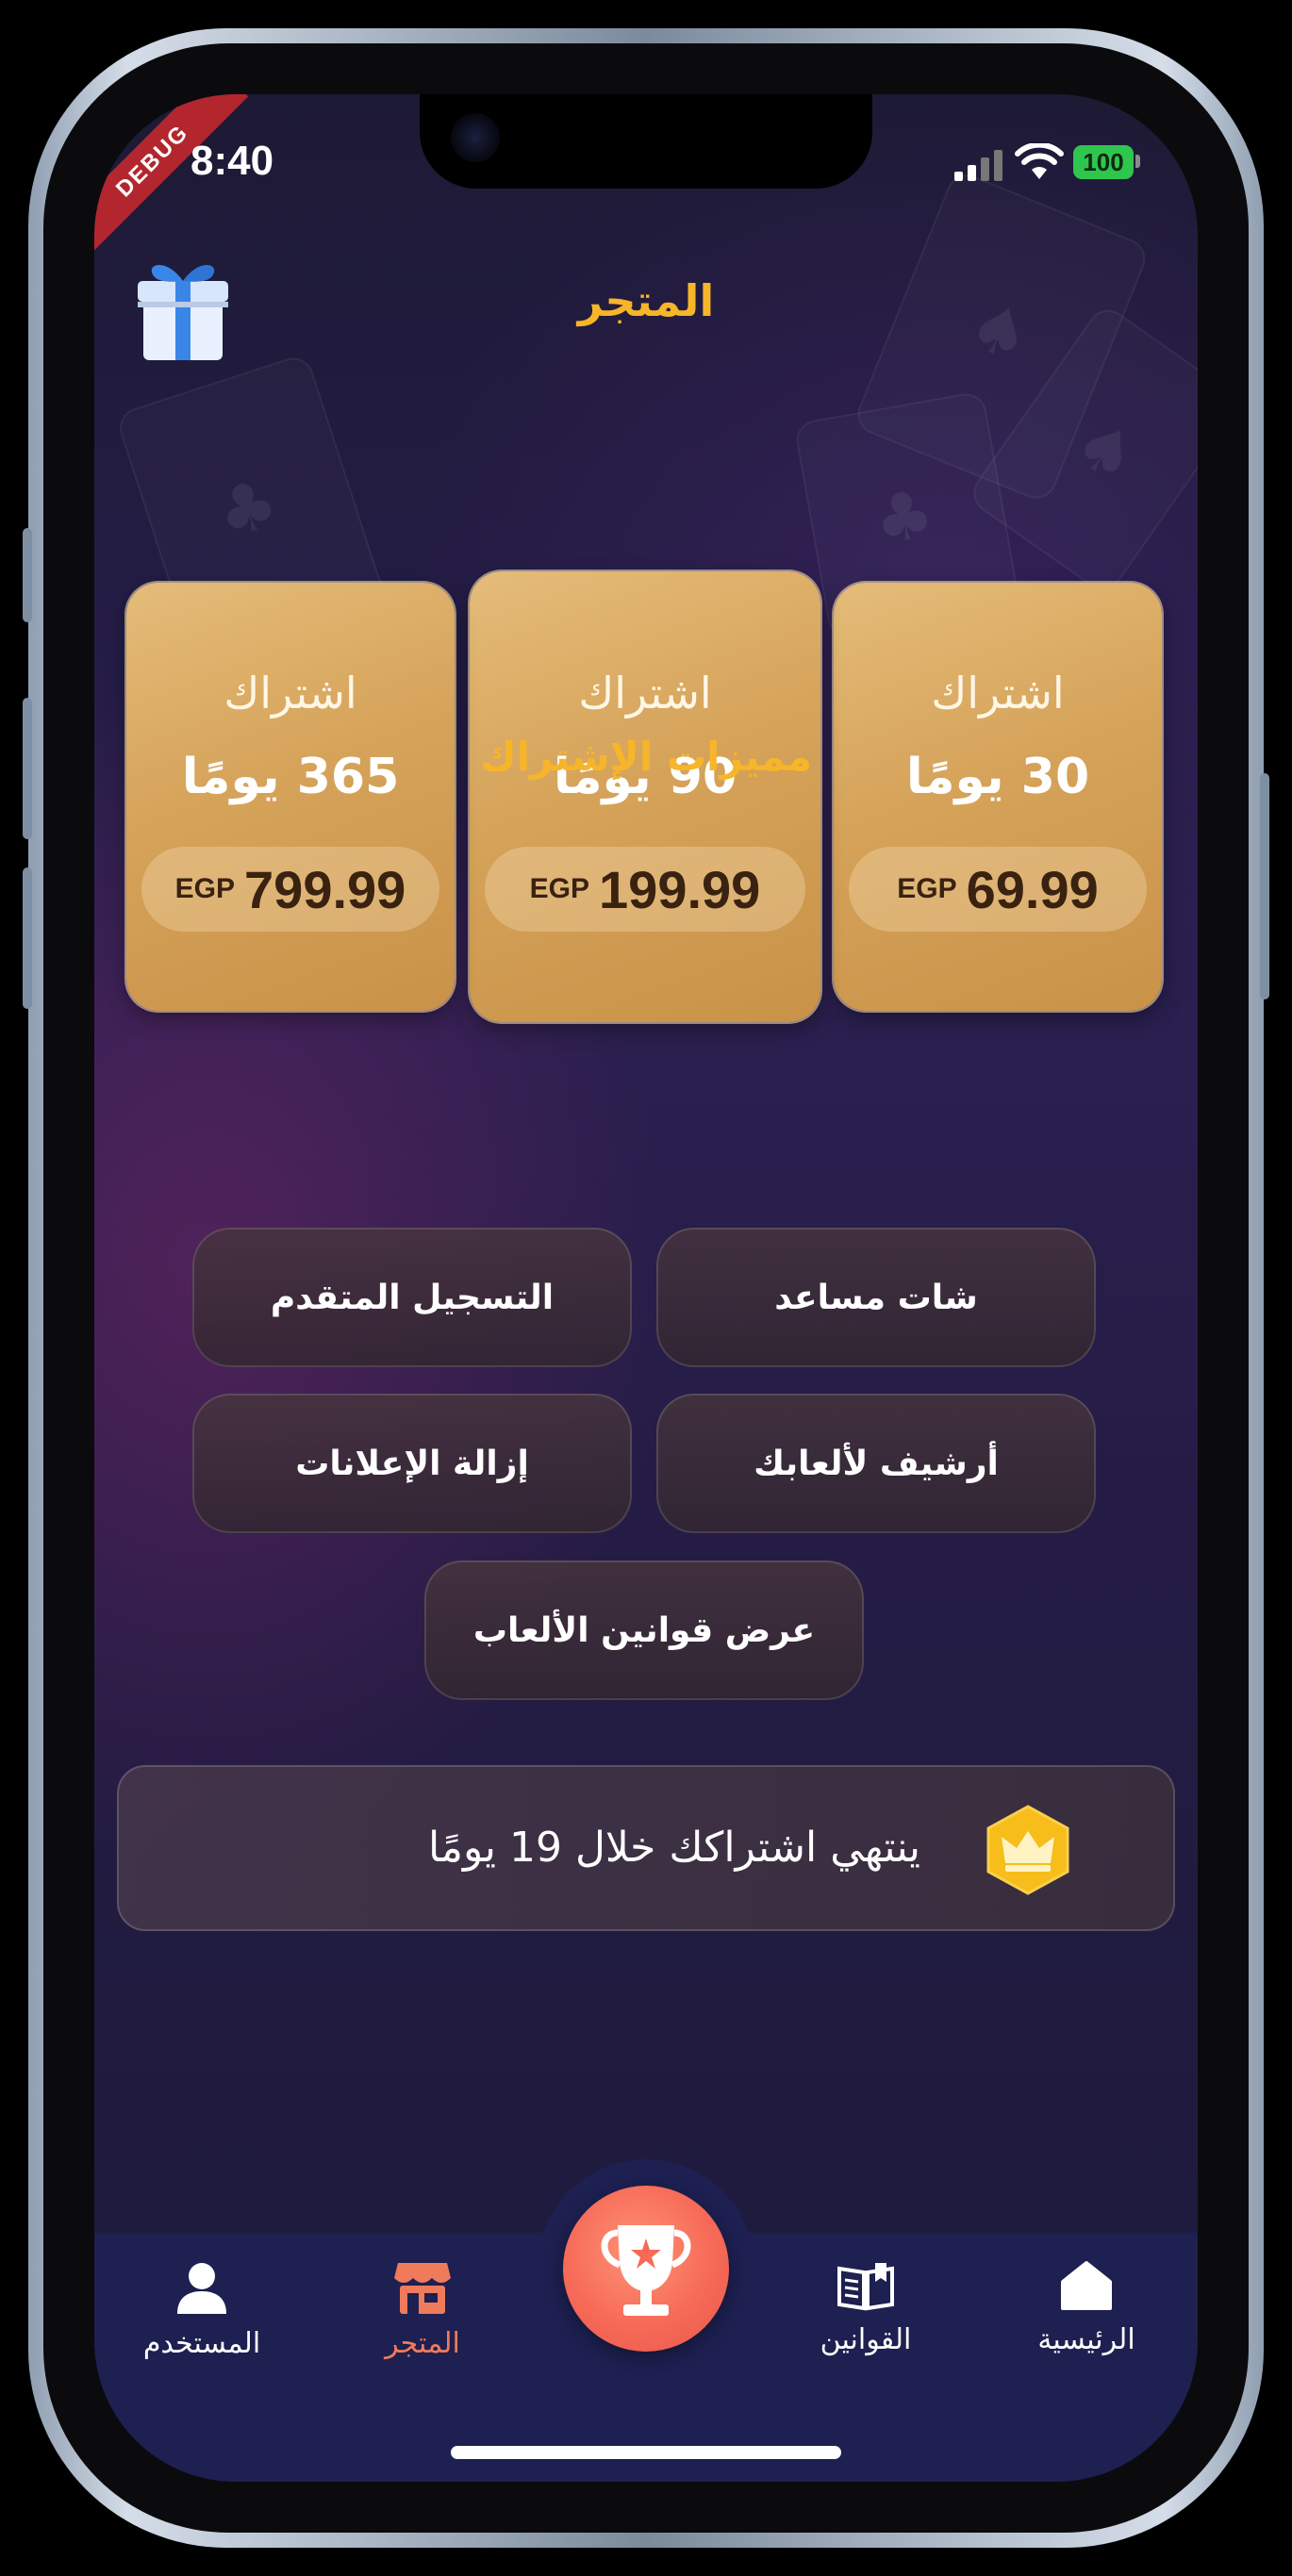 This screenshot has width=1292, height=2576. I want to click on features-title: مميزات الإشتراك, so click(646, 757).